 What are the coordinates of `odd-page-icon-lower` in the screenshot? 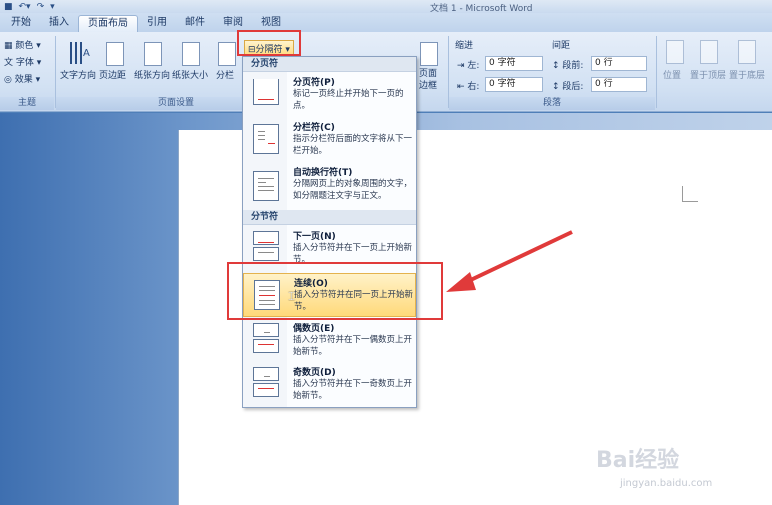 It's located at (266, 390).